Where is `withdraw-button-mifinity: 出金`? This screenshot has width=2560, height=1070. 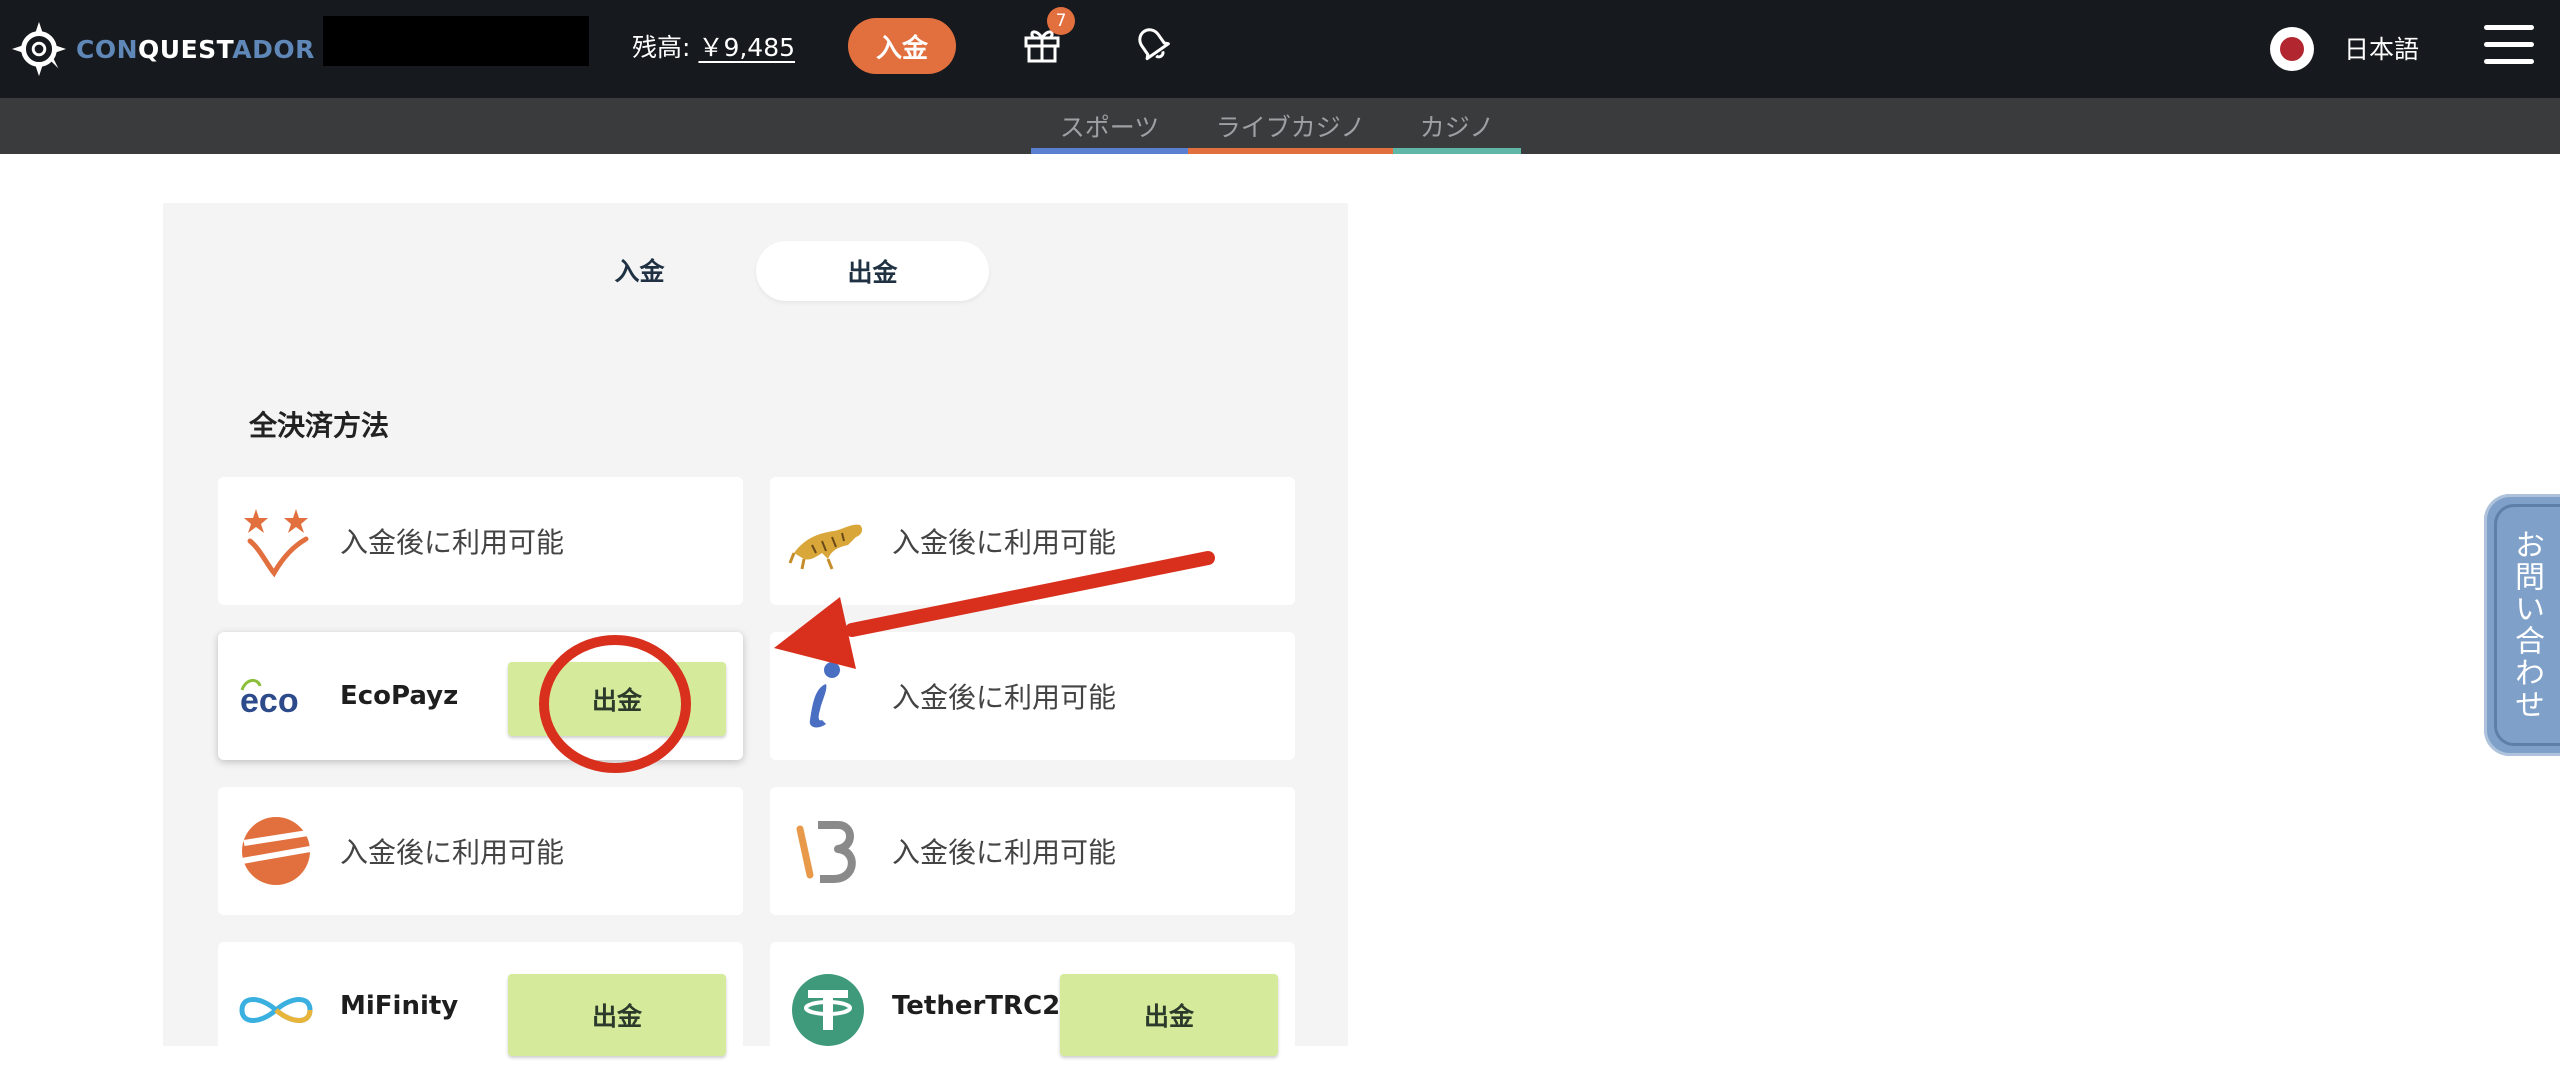
withdraw-button-mifinity: 出金 is located at coordinates (617, 1015).